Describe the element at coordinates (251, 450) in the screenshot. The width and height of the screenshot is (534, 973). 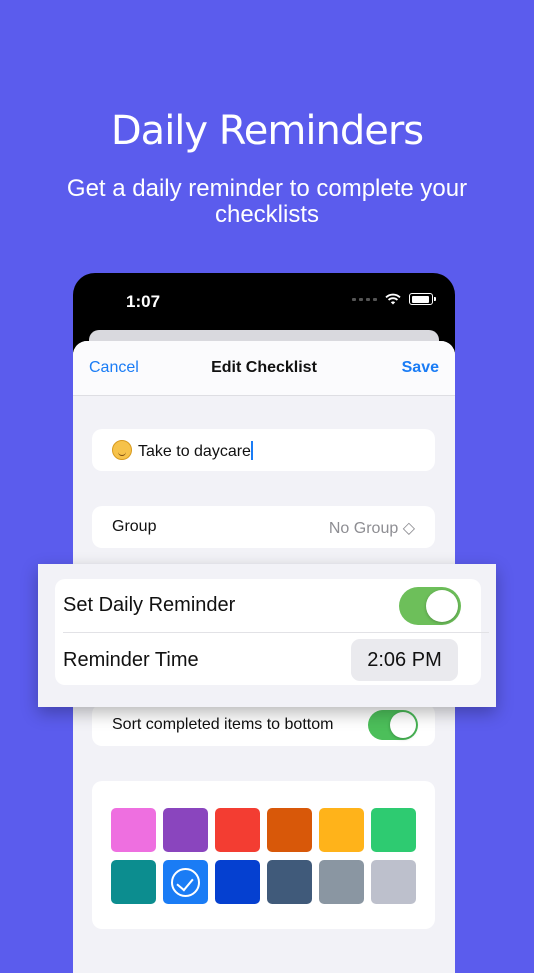
I see `text-cursor` at that location.